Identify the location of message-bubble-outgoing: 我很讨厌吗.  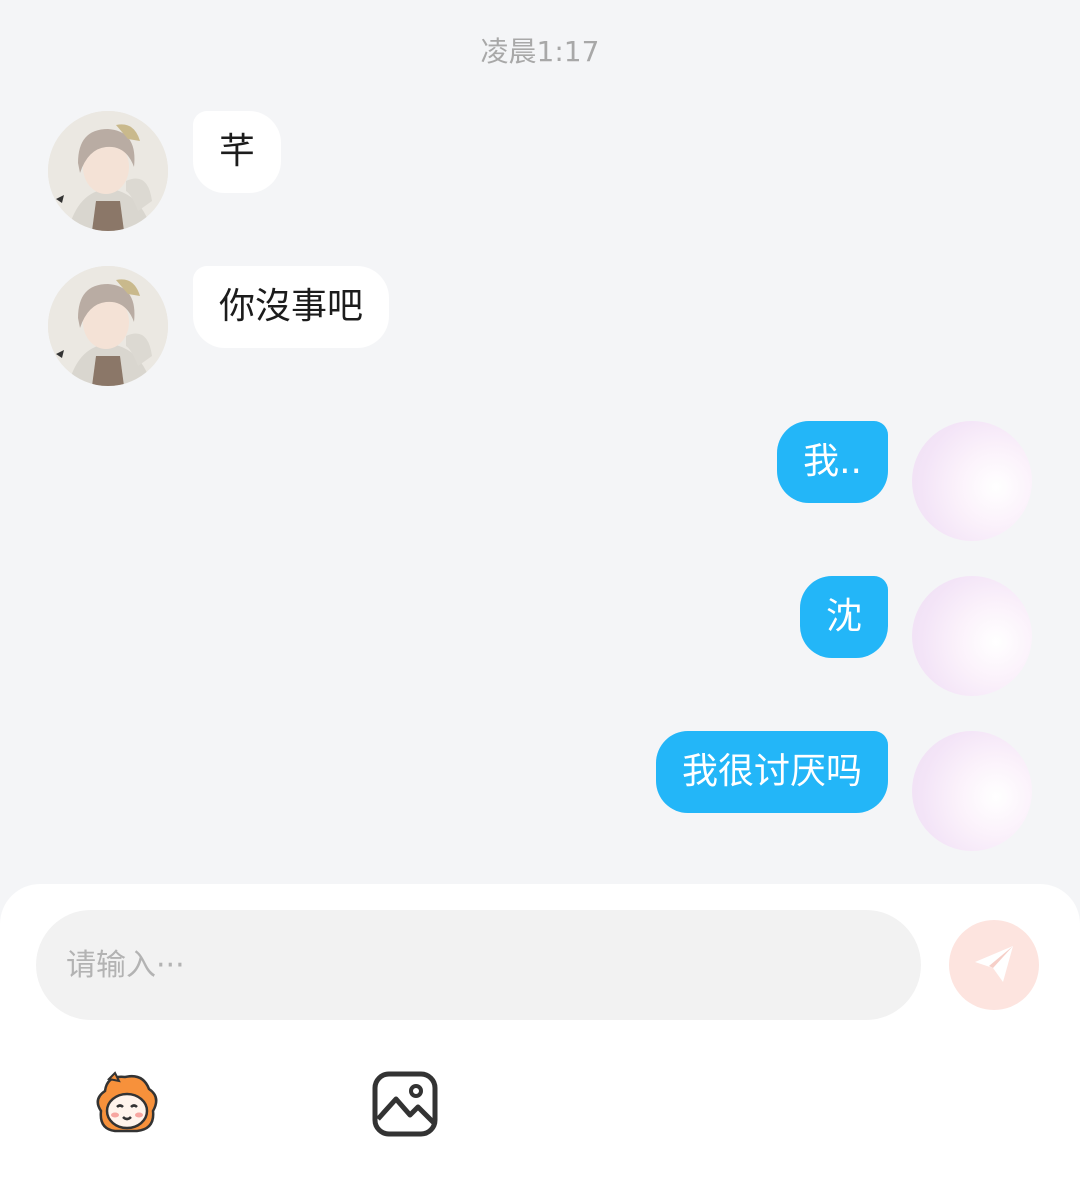
(771, 772).